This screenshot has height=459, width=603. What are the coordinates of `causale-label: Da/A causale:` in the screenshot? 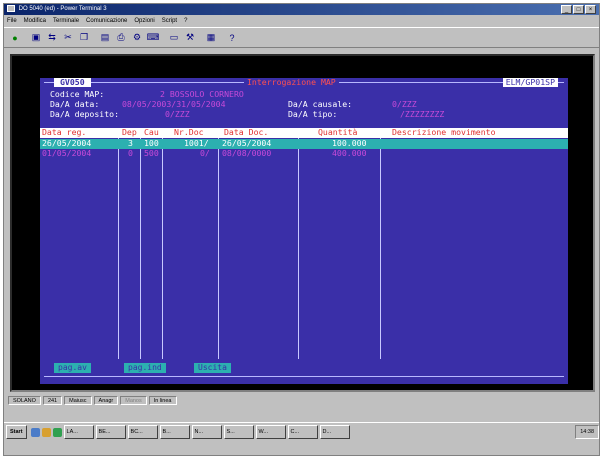 It's located at (320, 104).